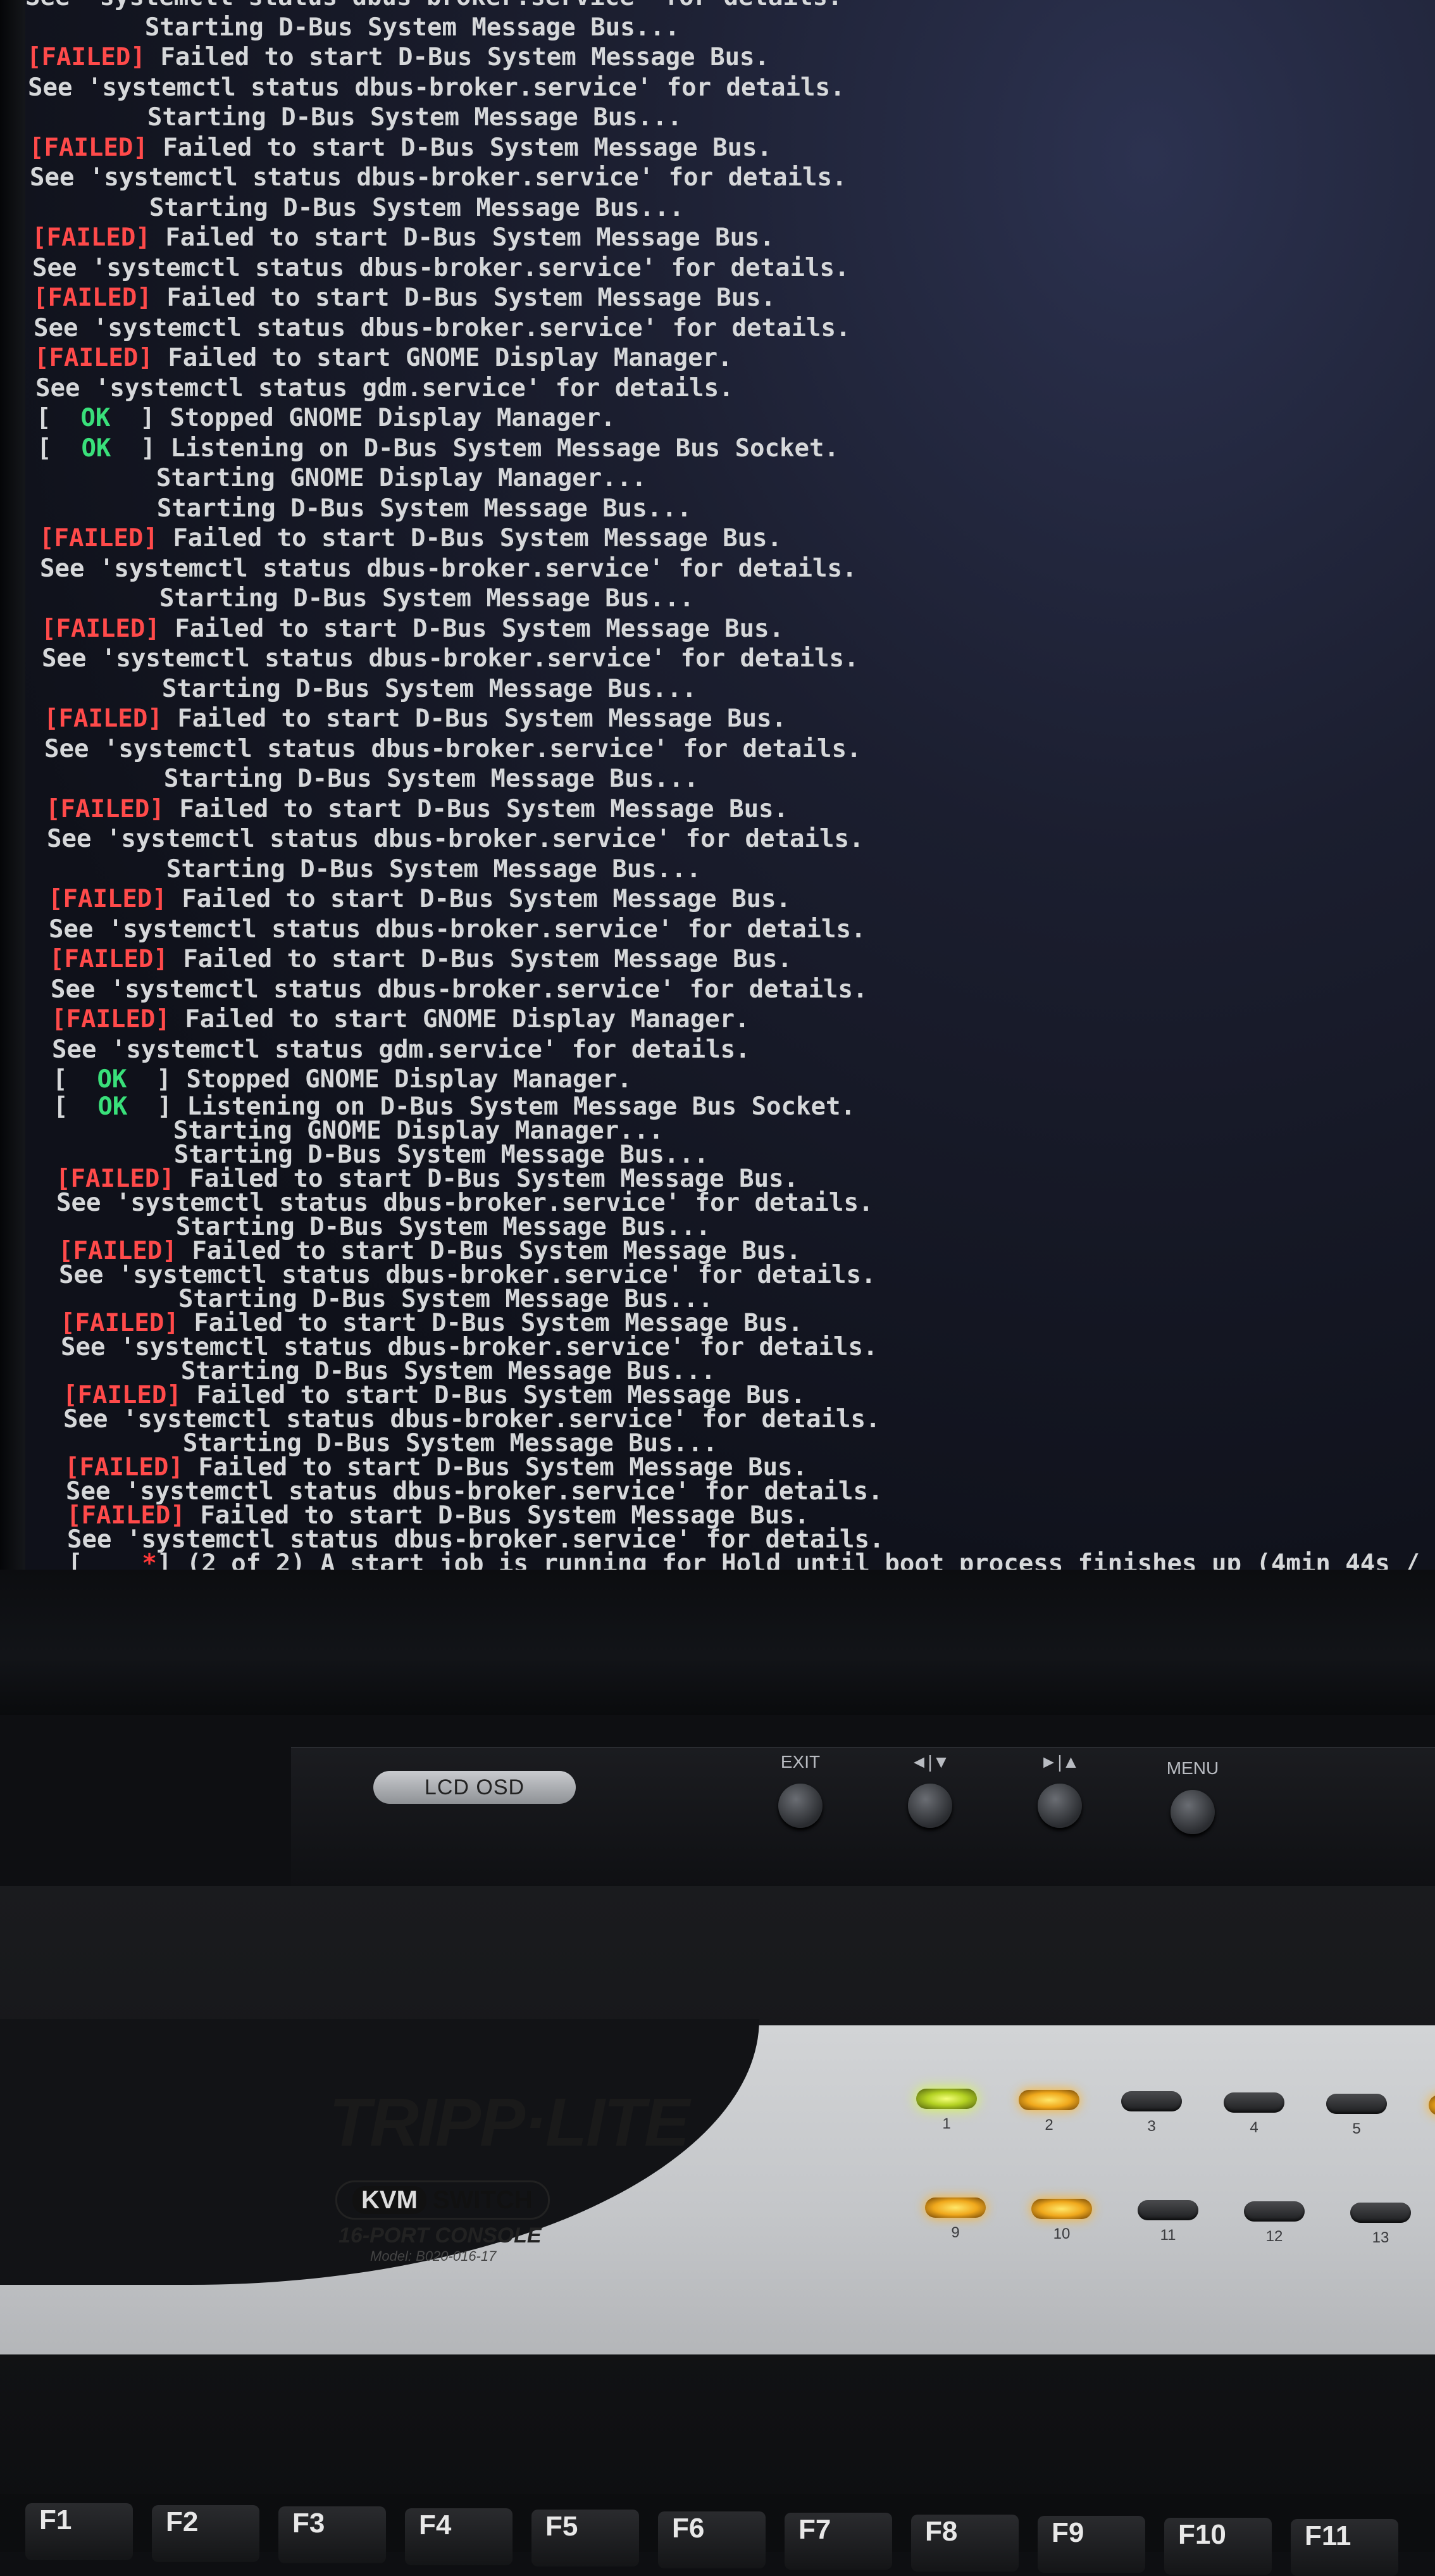 The image size is (1435, 2576). What do you see at coordinates (385, 418) in the screenshot?
I see `console-line-text: Stopped GNOME Display Manager.` at bounding box center [385, 418].